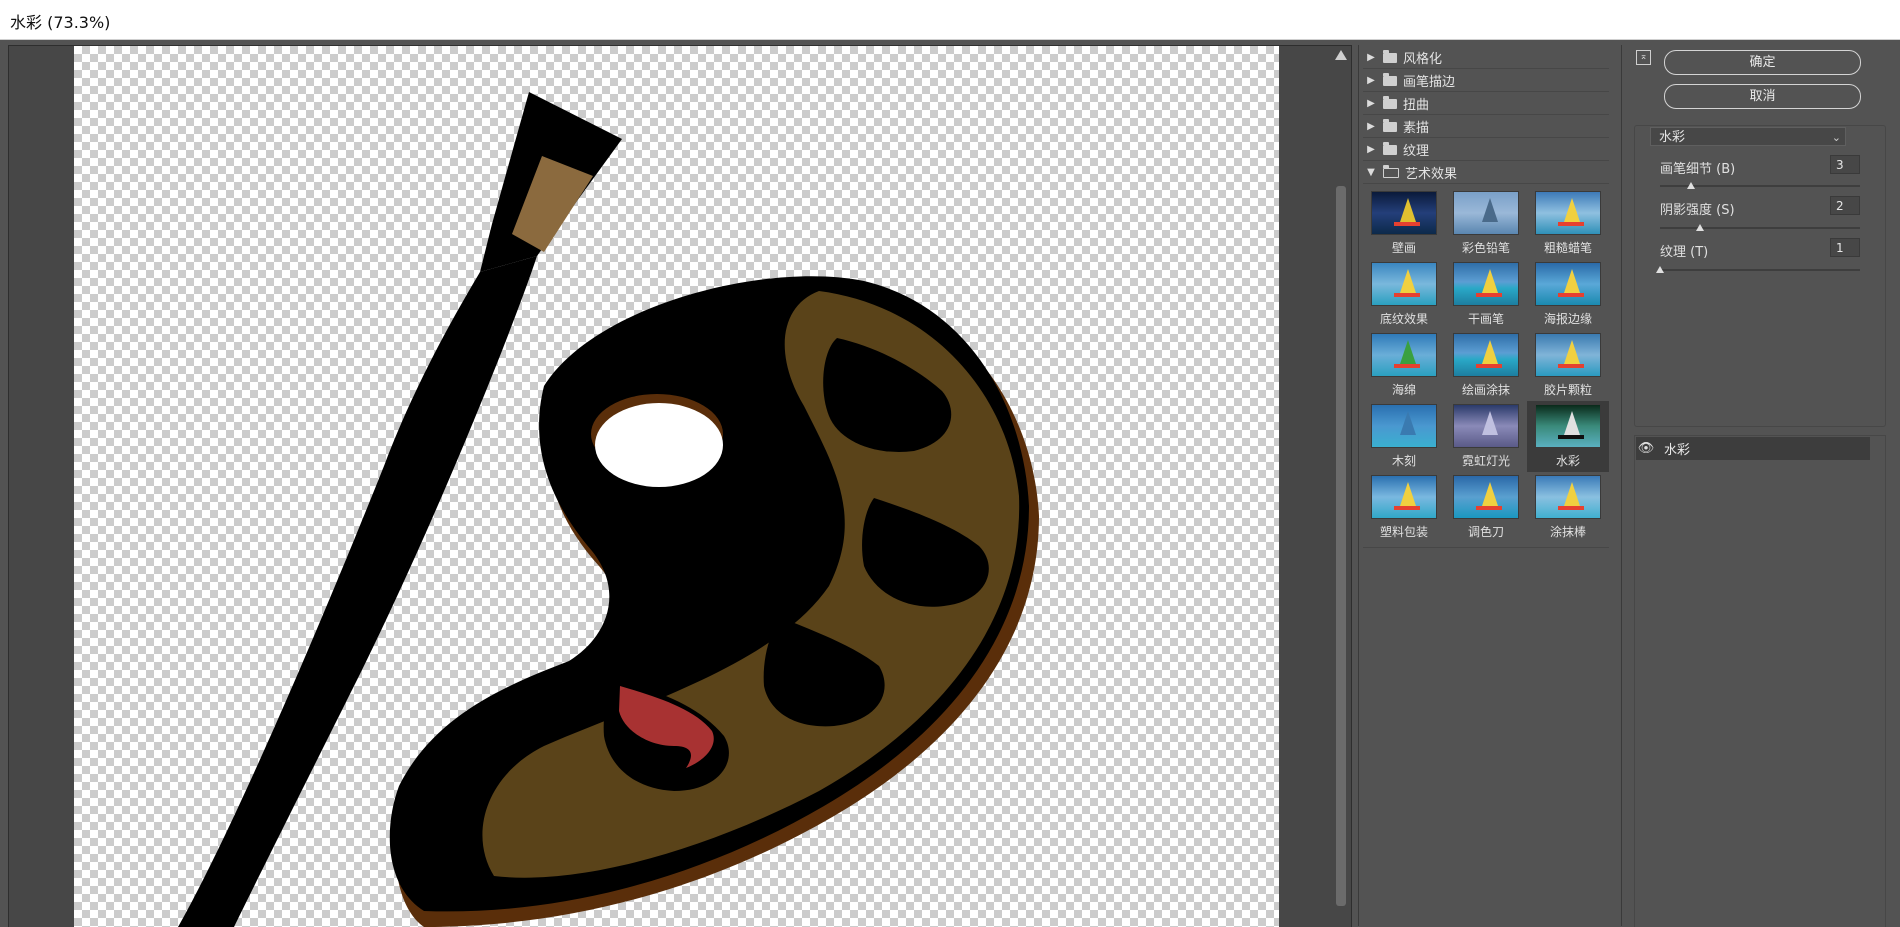  Describe the element at coordinates (1423, 59) in the screenshot. I see `category-label: 风格化` at that location.